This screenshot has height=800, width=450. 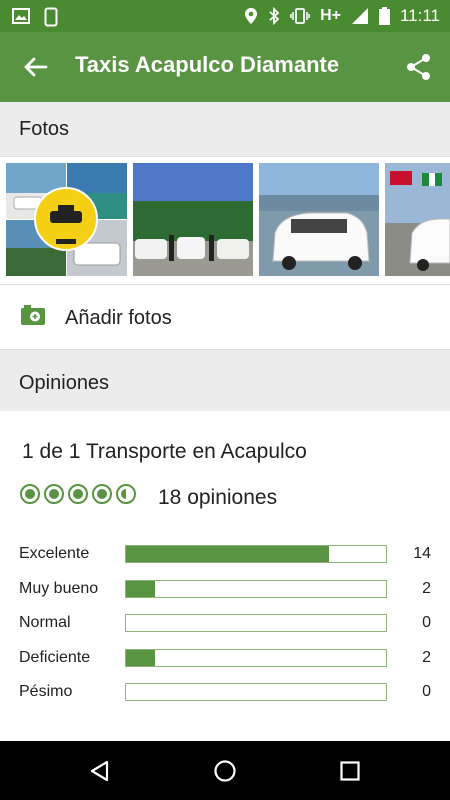 What do you see at coordinates (35, 67) in the screenshot?
I see `back-arrow-icon` at bounding box center [35, 67].